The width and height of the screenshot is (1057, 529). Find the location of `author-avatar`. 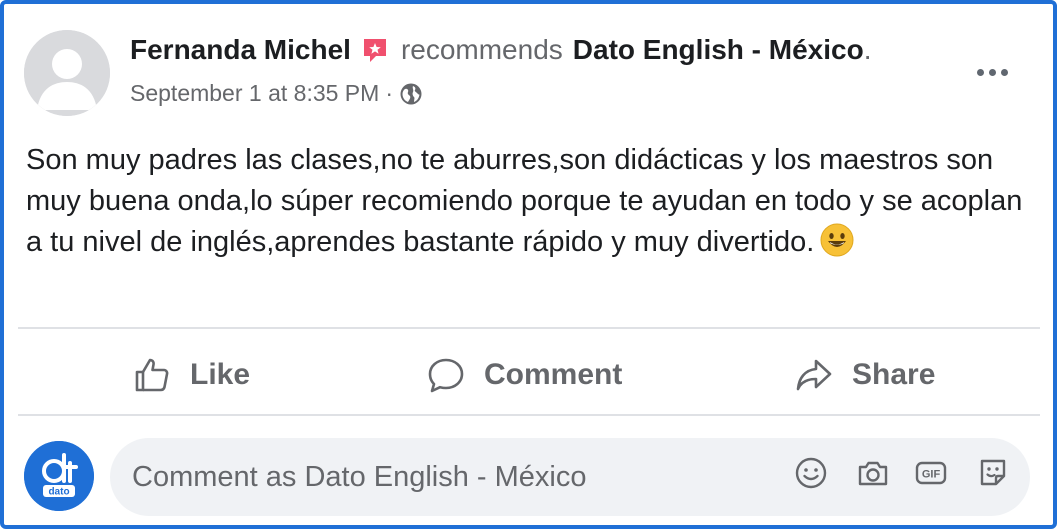

author-avatar is located at coordinates (67, 73).